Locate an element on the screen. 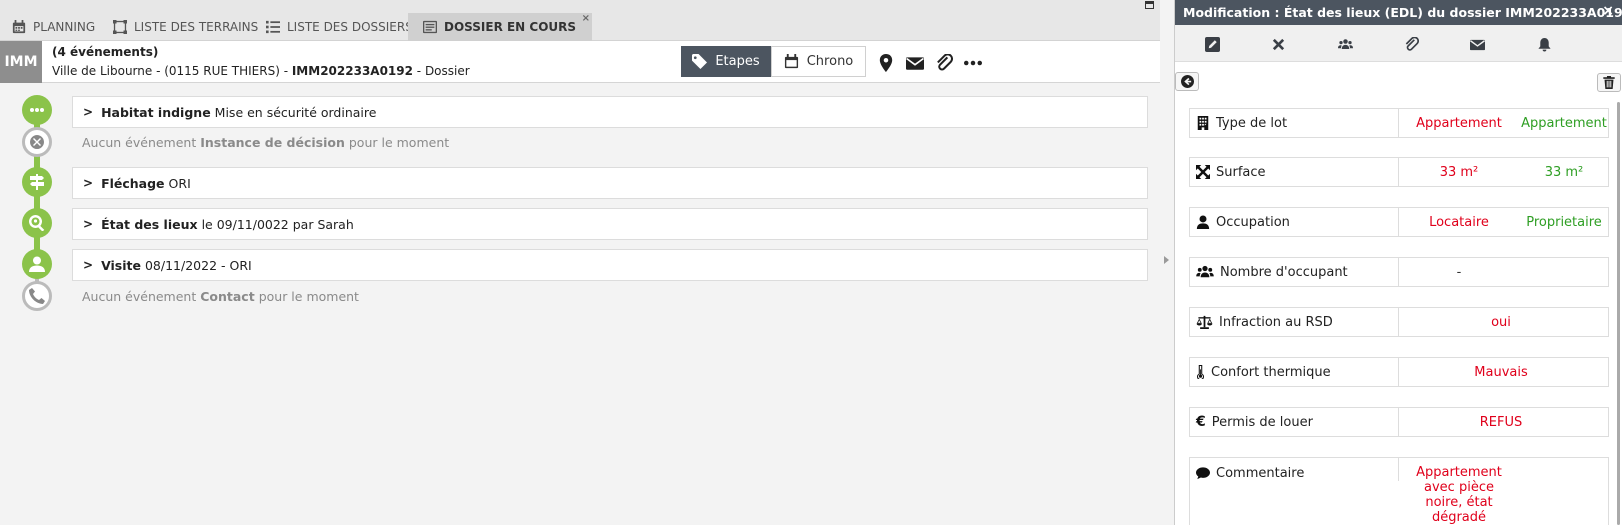 The height and width of the screenshot is (525, 1622). field-row-surface: Surface 33 m² 33 m² is located at coordinates (1399, 172).